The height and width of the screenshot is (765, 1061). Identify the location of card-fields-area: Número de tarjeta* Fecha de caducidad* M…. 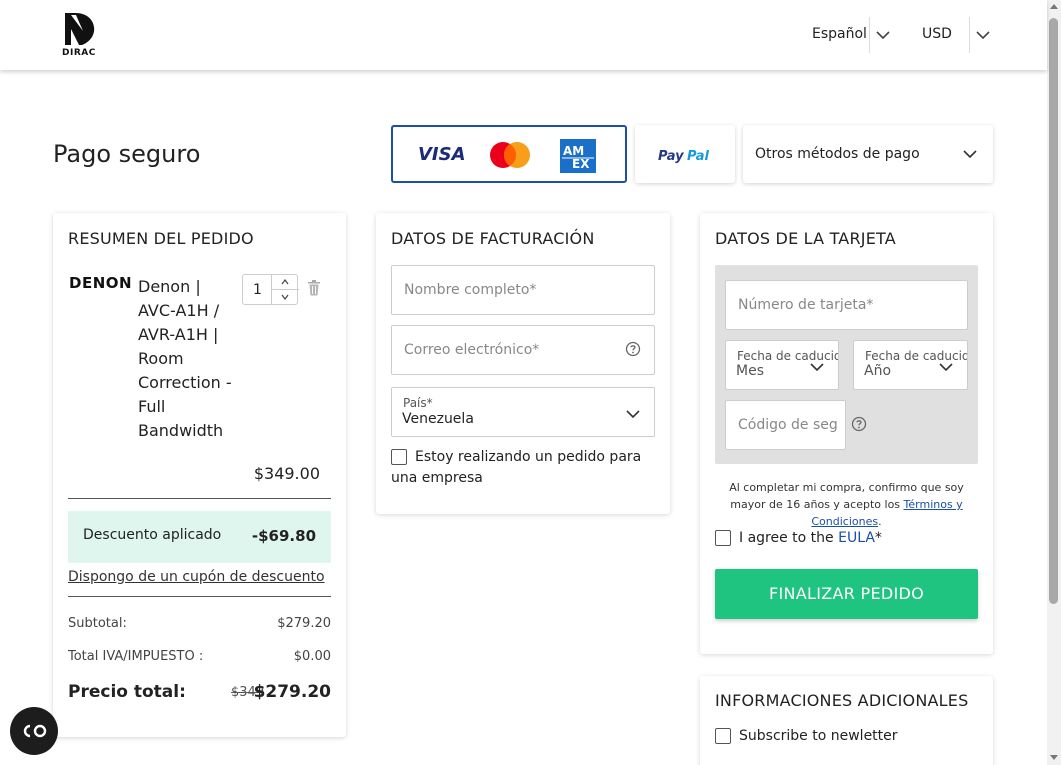
(846, 364).